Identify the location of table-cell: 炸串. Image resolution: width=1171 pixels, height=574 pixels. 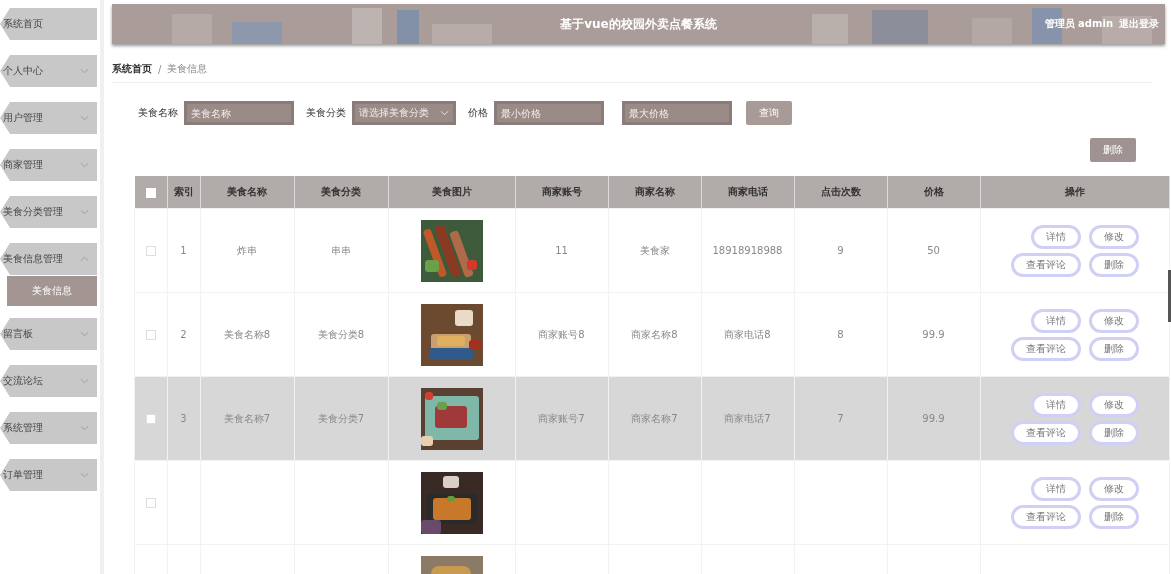
(247, 250).